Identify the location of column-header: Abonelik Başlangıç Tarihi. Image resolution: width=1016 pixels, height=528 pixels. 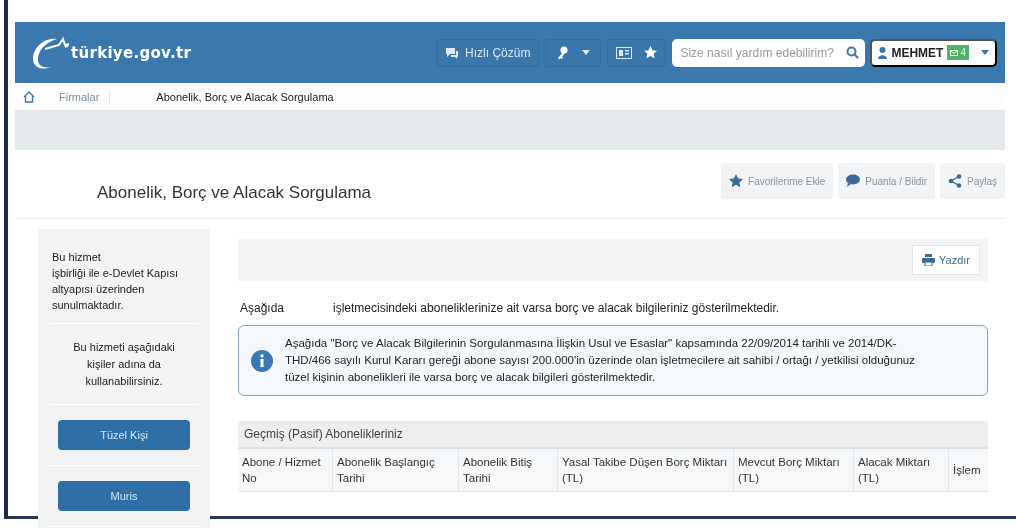
(396, 470).